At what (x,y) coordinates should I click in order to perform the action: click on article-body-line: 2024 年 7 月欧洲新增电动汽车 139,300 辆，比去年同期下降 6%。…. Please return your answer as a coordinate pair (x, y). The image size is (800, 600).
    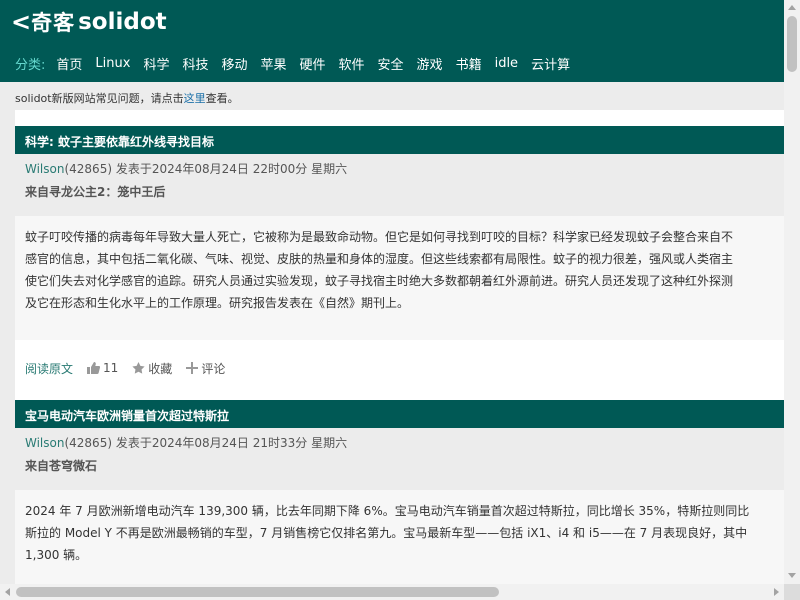
    Looking at the image, I should click on (387, 511).